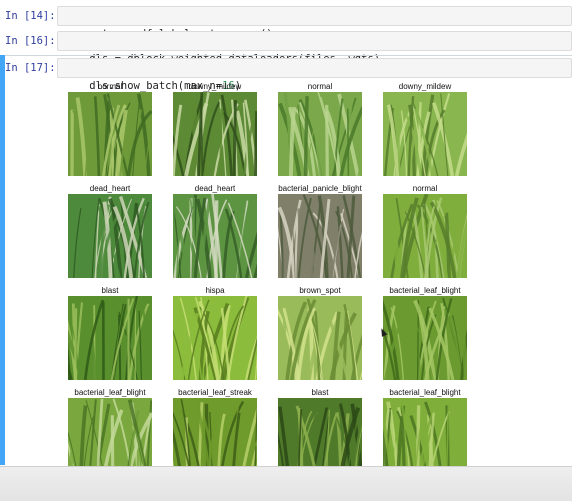 This screenshot has width=572, height=501. Describe the element at coordinates (215, 392) in the screenshot. I see `batch-image-label: bacterial_leaf_streak` at that location.